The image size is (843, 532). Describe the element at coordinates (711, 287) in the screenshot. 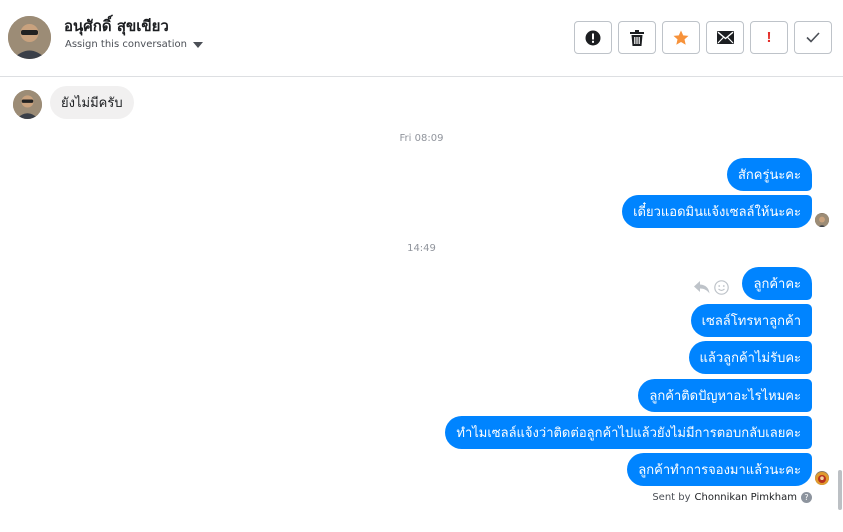

I see `message-actions` at that location.